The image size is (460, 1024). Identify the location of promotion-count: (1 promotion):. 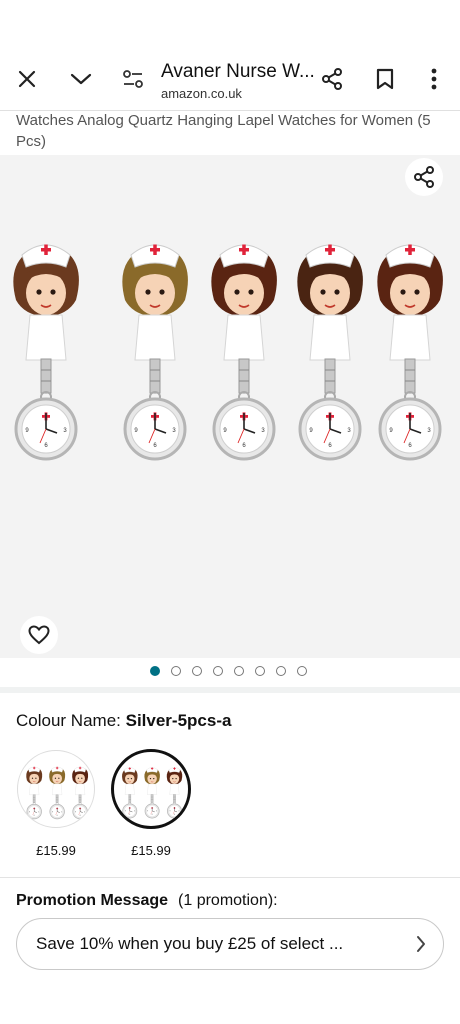
(228, 900).